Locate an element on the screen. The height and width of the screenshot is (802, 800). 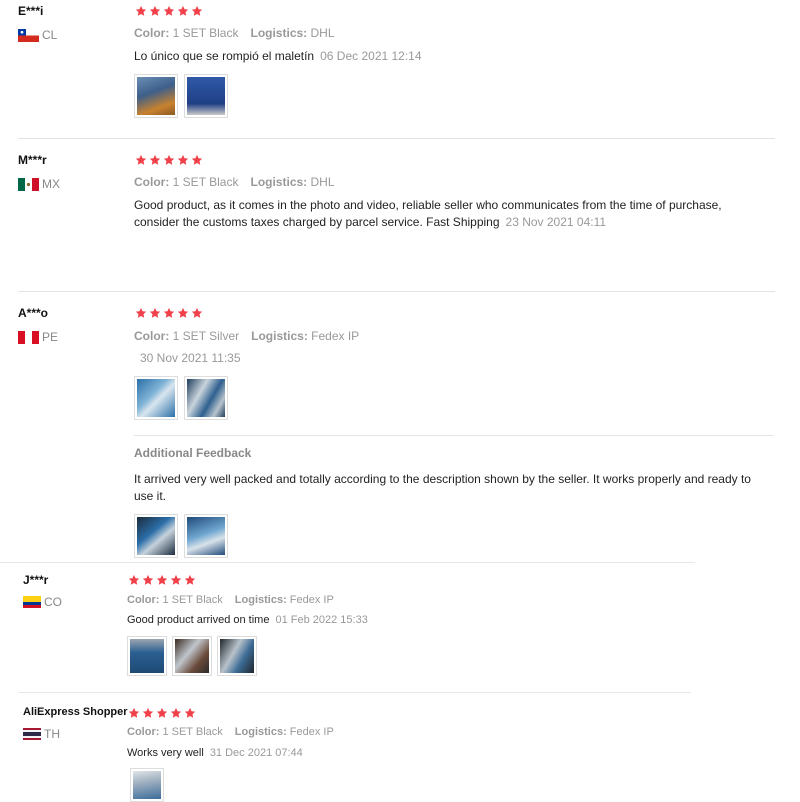
reviewer-name: J***r is located at coordinates (36, 580).